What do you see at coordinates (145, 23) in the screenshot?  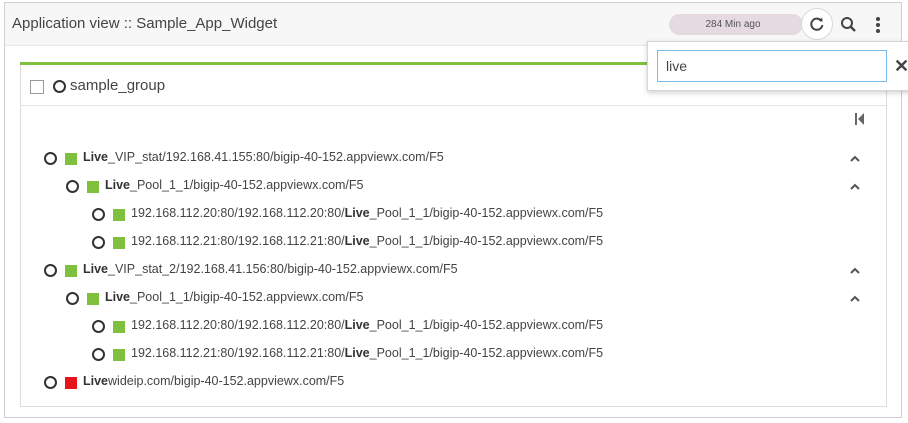 I see `page-title: Application view :: Sample_App_Widget` at bounding box center [145, 23].